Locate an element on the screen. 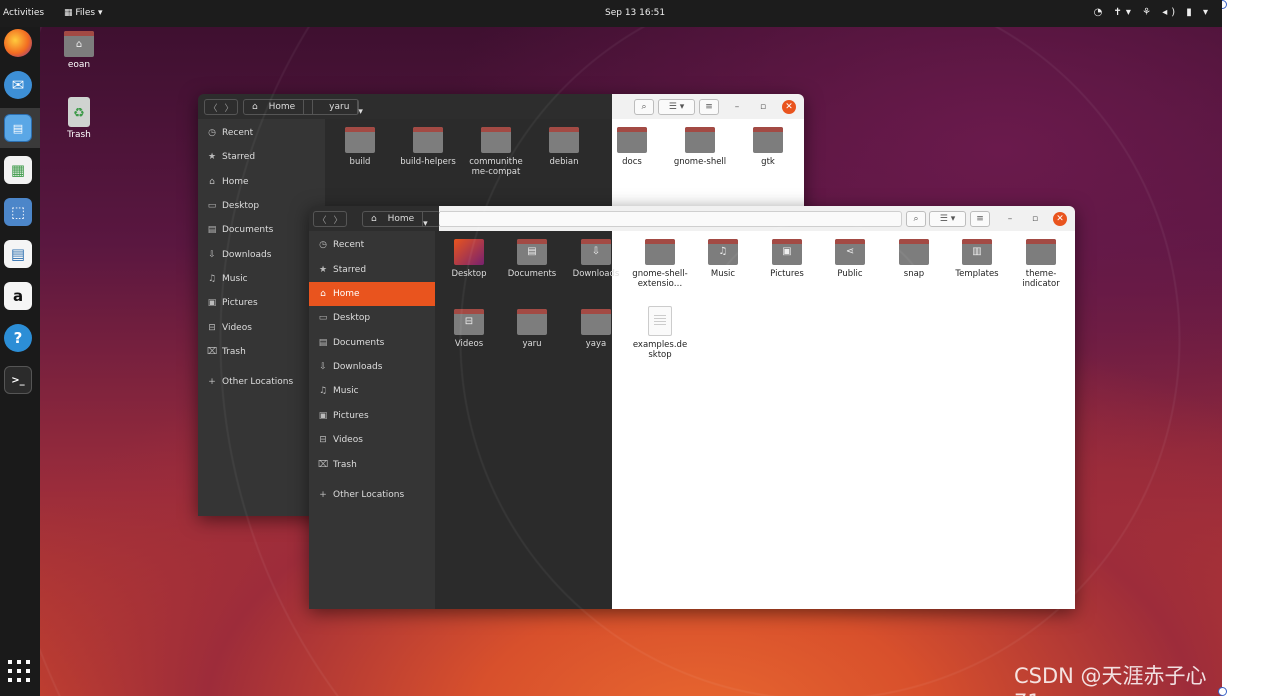 The height and width of the screenshot is (696, 1263). file-item: docs is located at coordinates (632, 147).